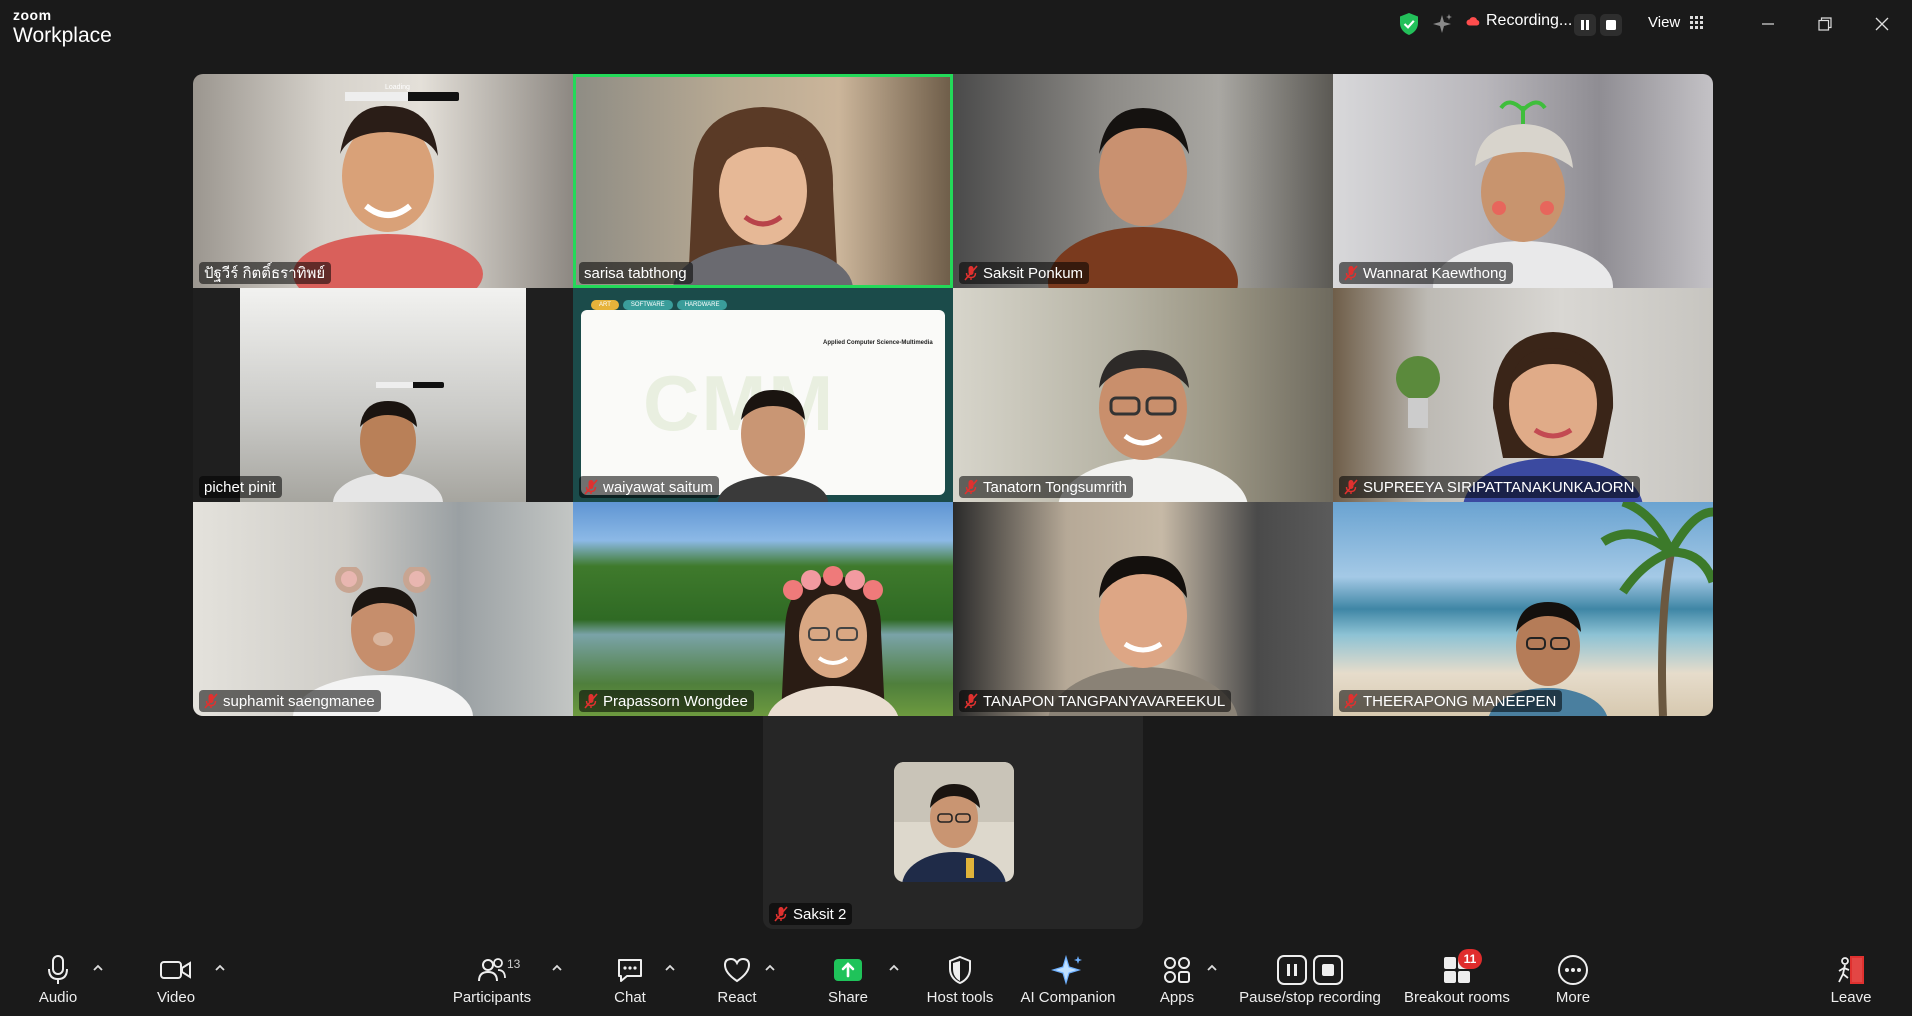  What do you see at coordinates (1882, 24) in the screenshot?
I see `close-window-button` at bounding box center [1882, 24].